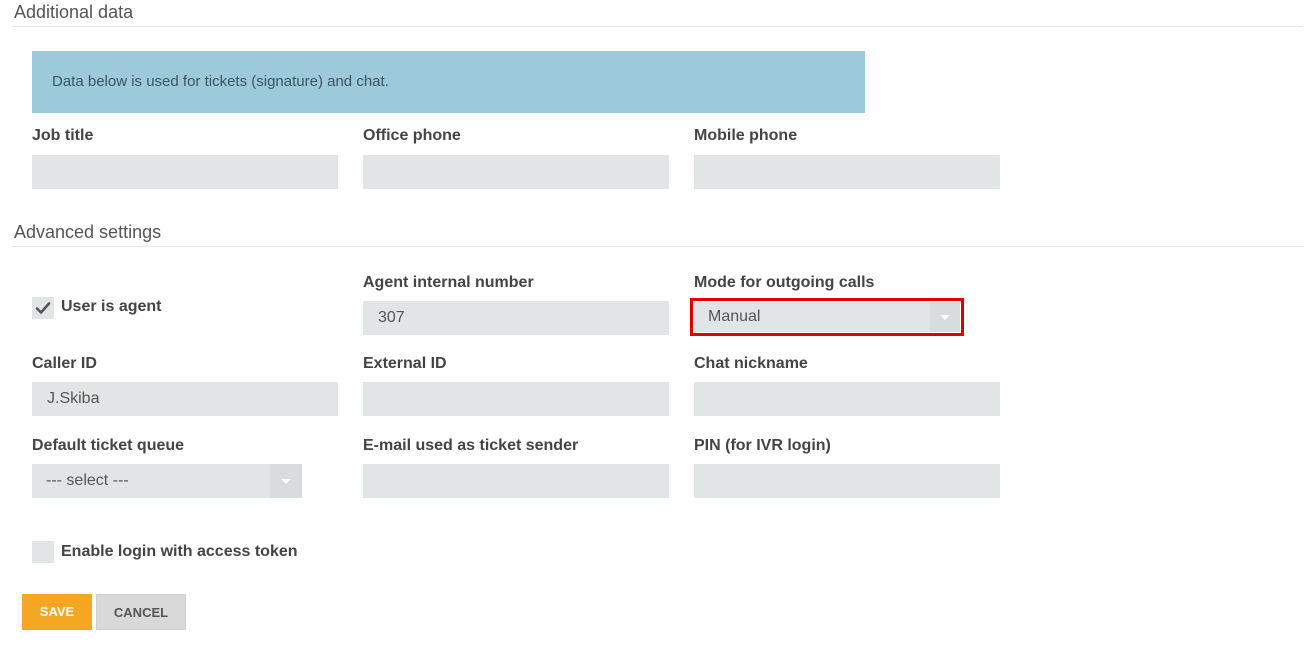 The image size is (1315, 649). Describe the element at coordinates (448, 282) in the screenshot. I see `agent-internal-number-label: Agent internal number` at that location.